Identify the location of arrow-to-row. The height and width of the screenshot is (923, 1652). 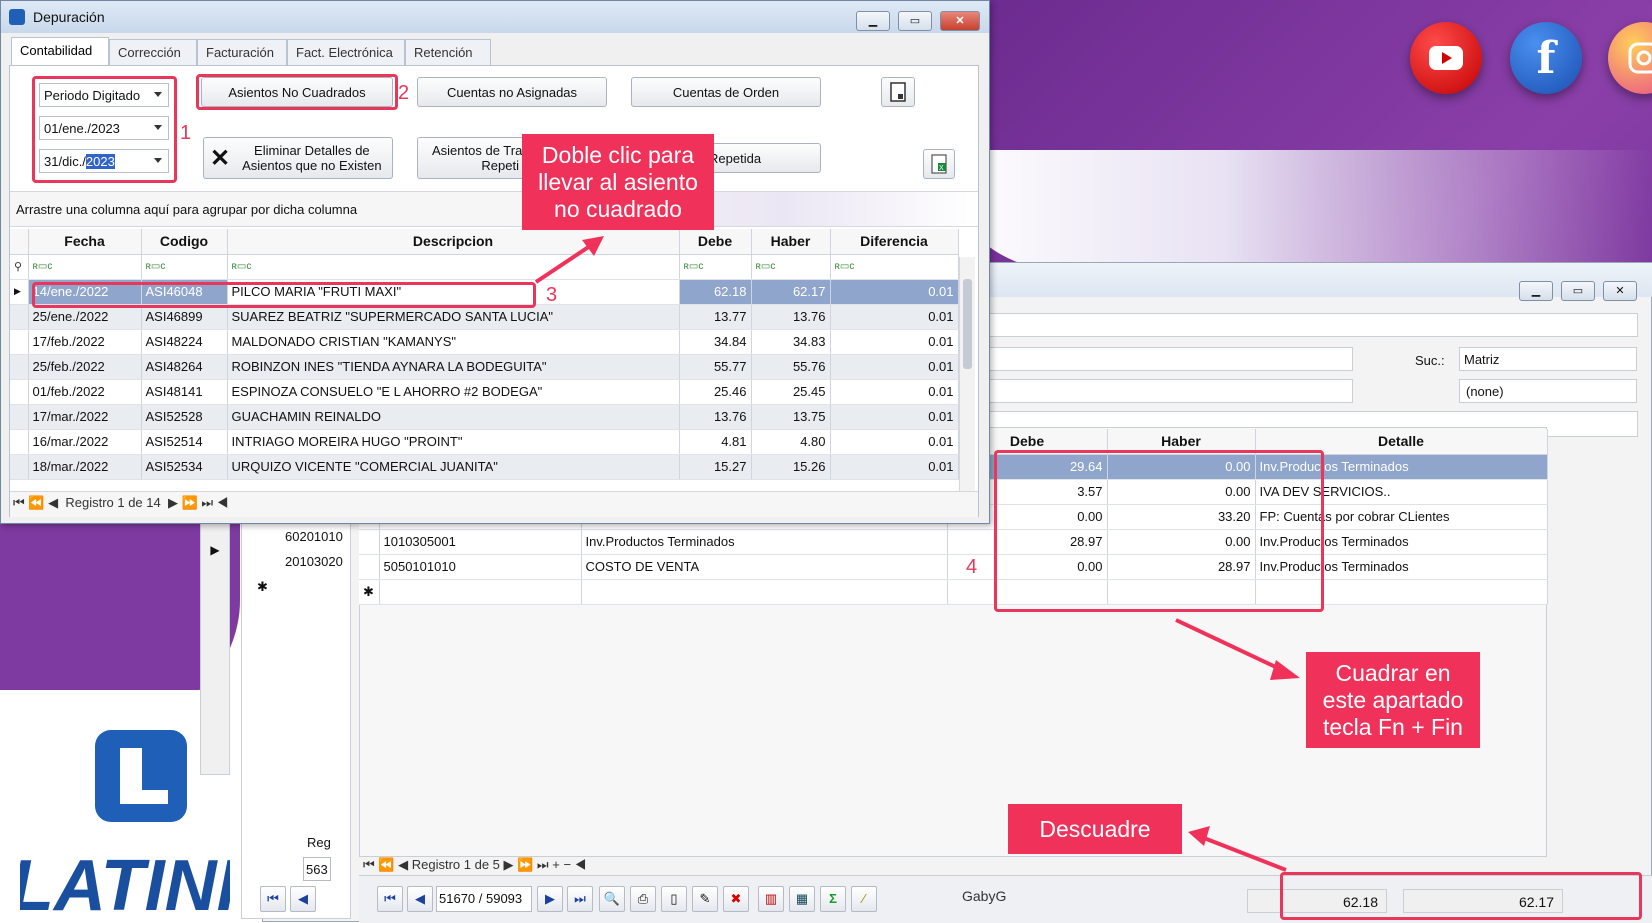
(569, 260).